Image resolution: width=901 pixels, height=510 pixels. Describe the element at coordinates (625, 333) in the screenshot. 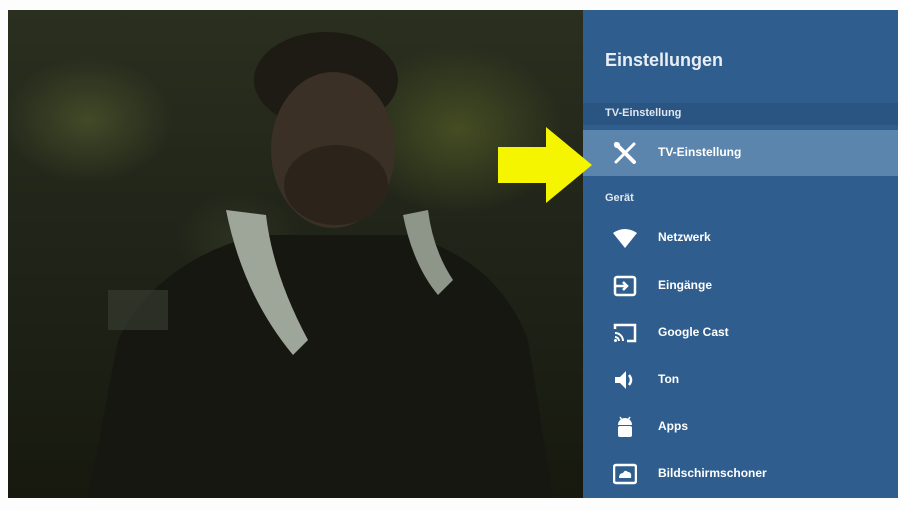

I see `cast-icon` at that location.